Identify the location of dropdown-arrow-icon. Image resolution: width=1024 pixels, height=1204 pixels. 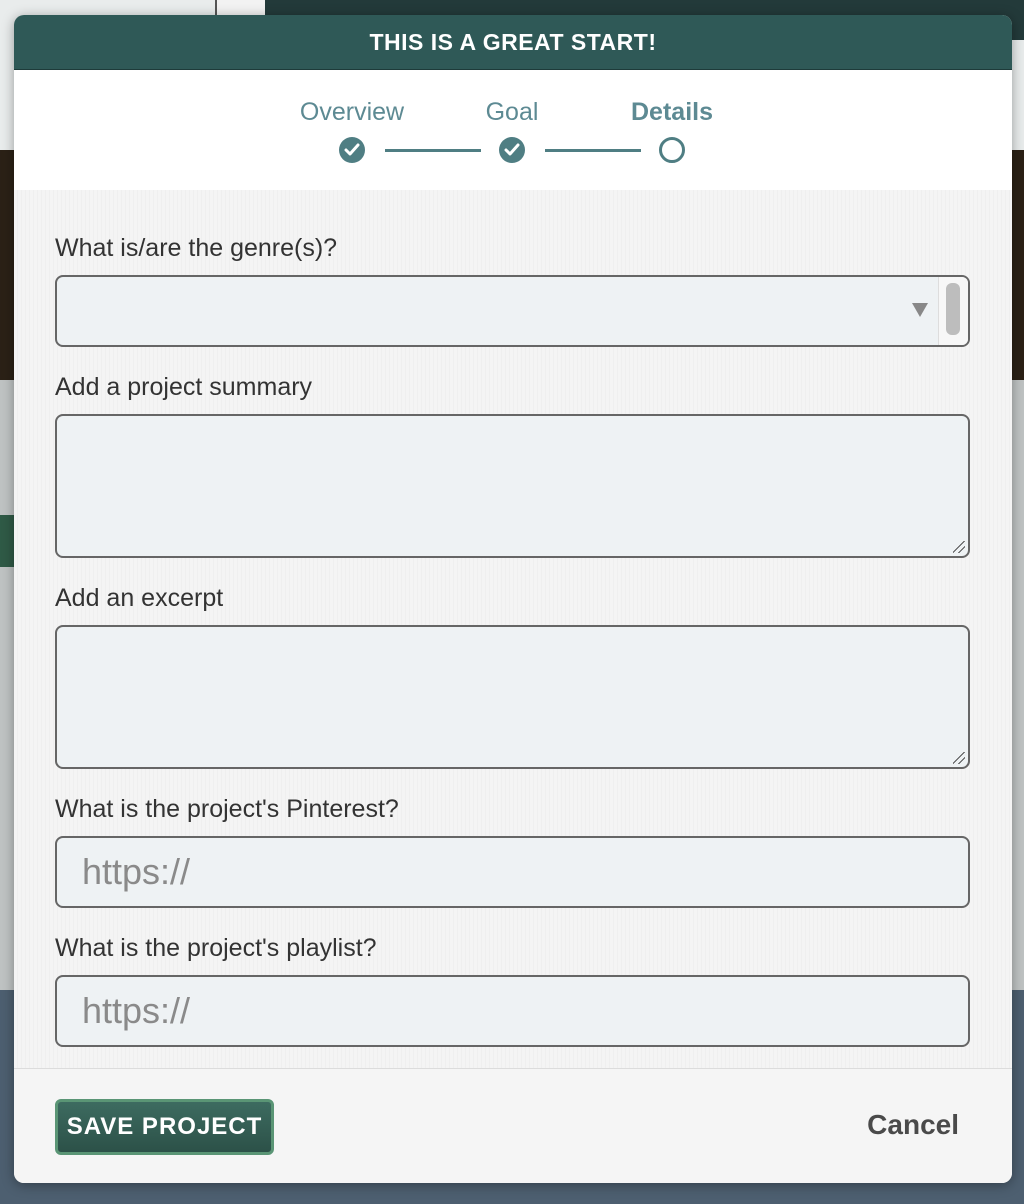
(920, 310).